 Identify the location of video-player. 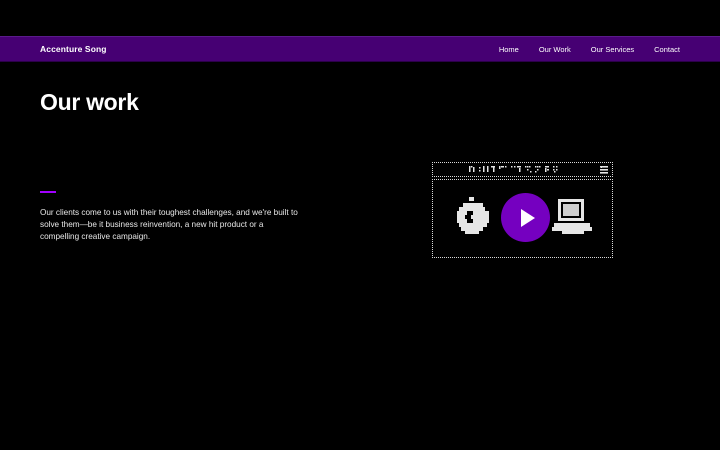
(522, 210).